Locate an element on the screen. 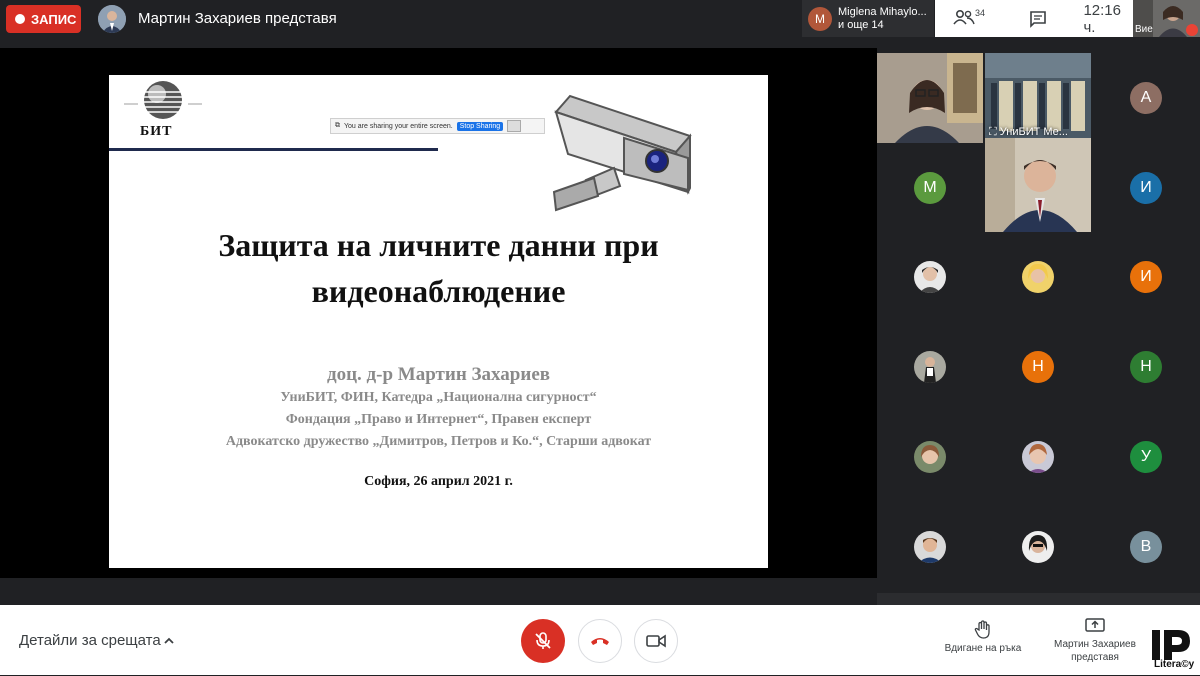 This screenshot has height=676, width=1200. active-speaker-chip: M Miglena Mihaylo... и още 14 is located at coordinates (868, 18).